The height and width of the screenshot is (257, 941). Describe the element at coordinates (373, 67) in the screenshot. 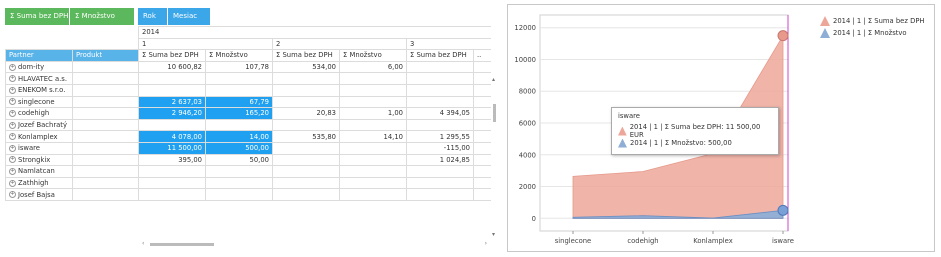

I see `value-cell: 6,00` at that location.